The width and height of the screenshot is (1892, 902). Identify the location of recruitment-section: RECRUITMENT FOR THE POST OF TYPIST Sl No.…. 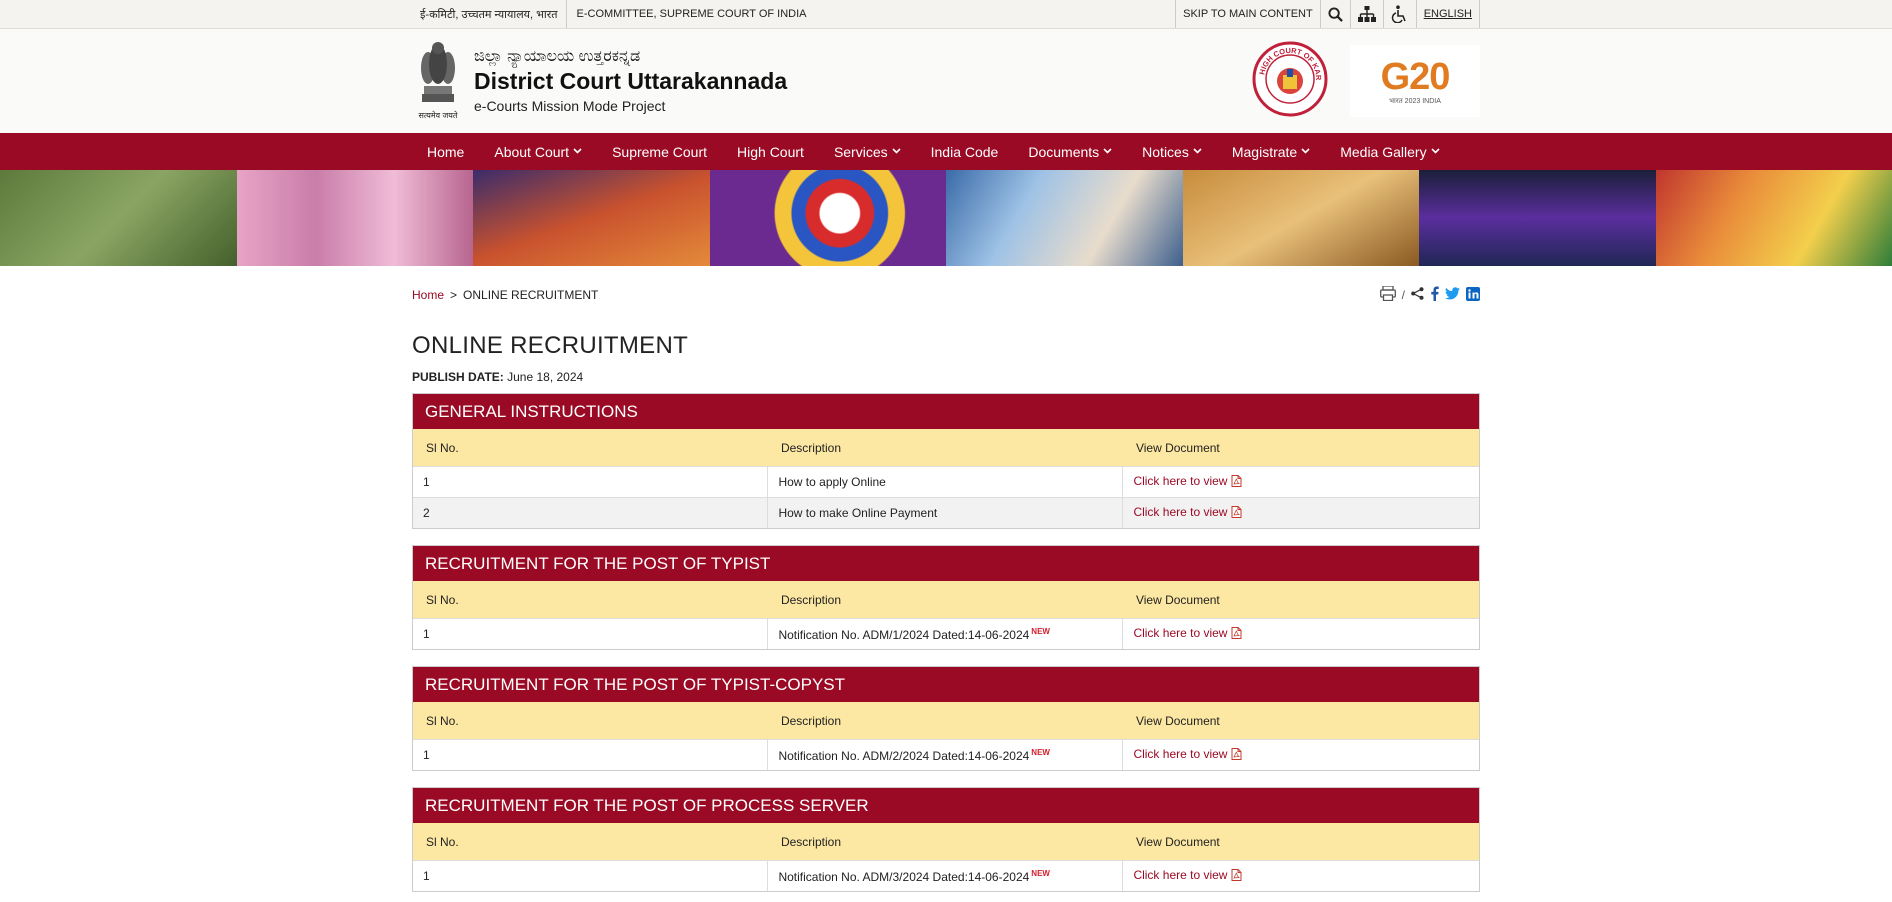
(946, 597).